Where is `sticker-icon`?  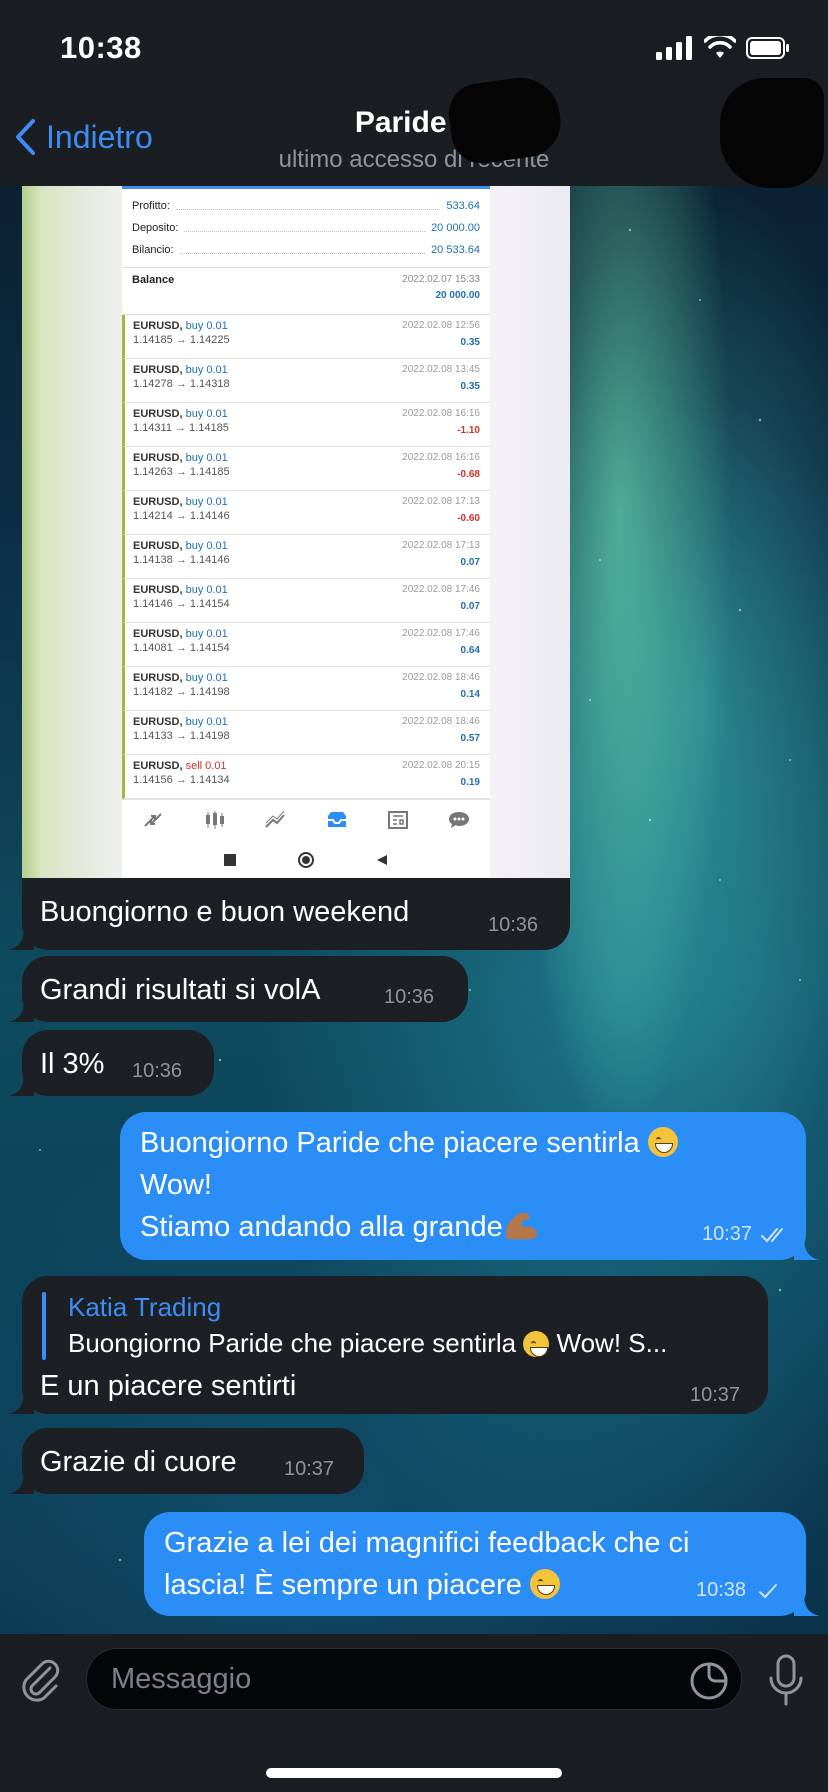
sticker-icon is located at coordinates (709, 1681).